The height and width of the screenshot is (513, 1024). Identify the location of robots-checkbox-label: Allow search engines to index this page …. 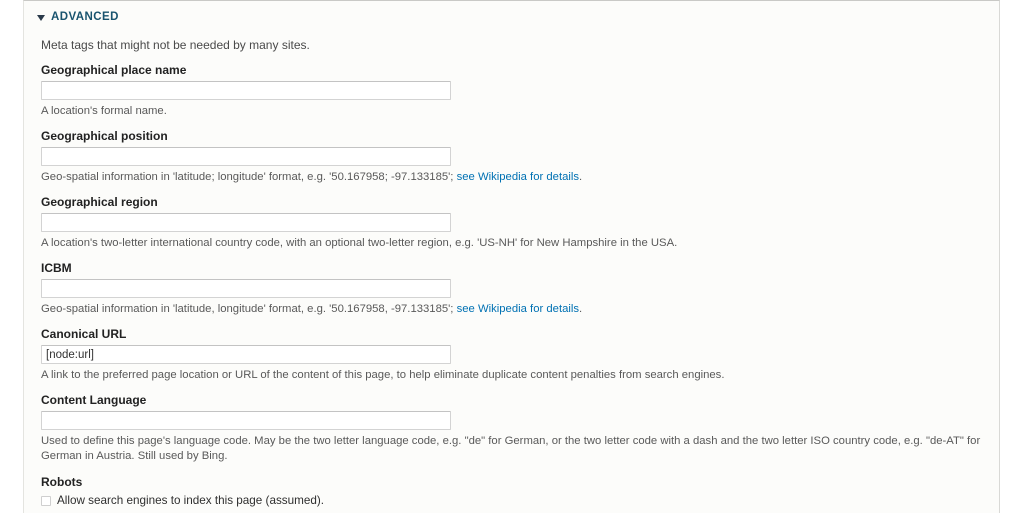
(191, 500).